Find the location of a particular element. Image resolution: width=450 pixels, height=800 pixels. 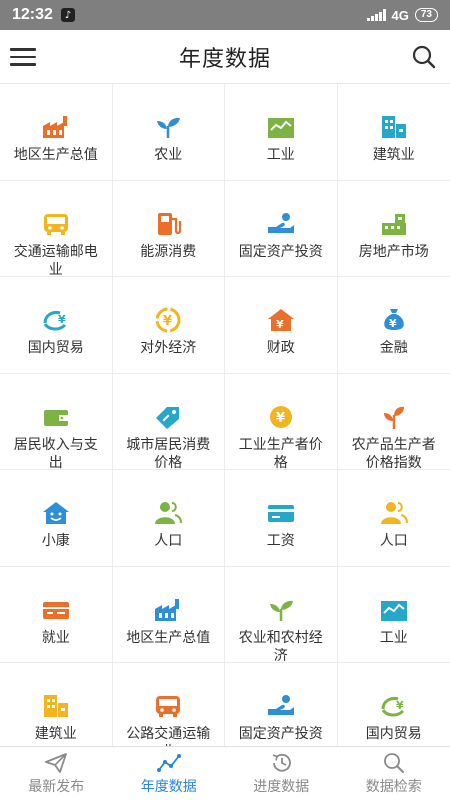

category-label: 交通运输邮电业 is located at coordinates (55, 260).